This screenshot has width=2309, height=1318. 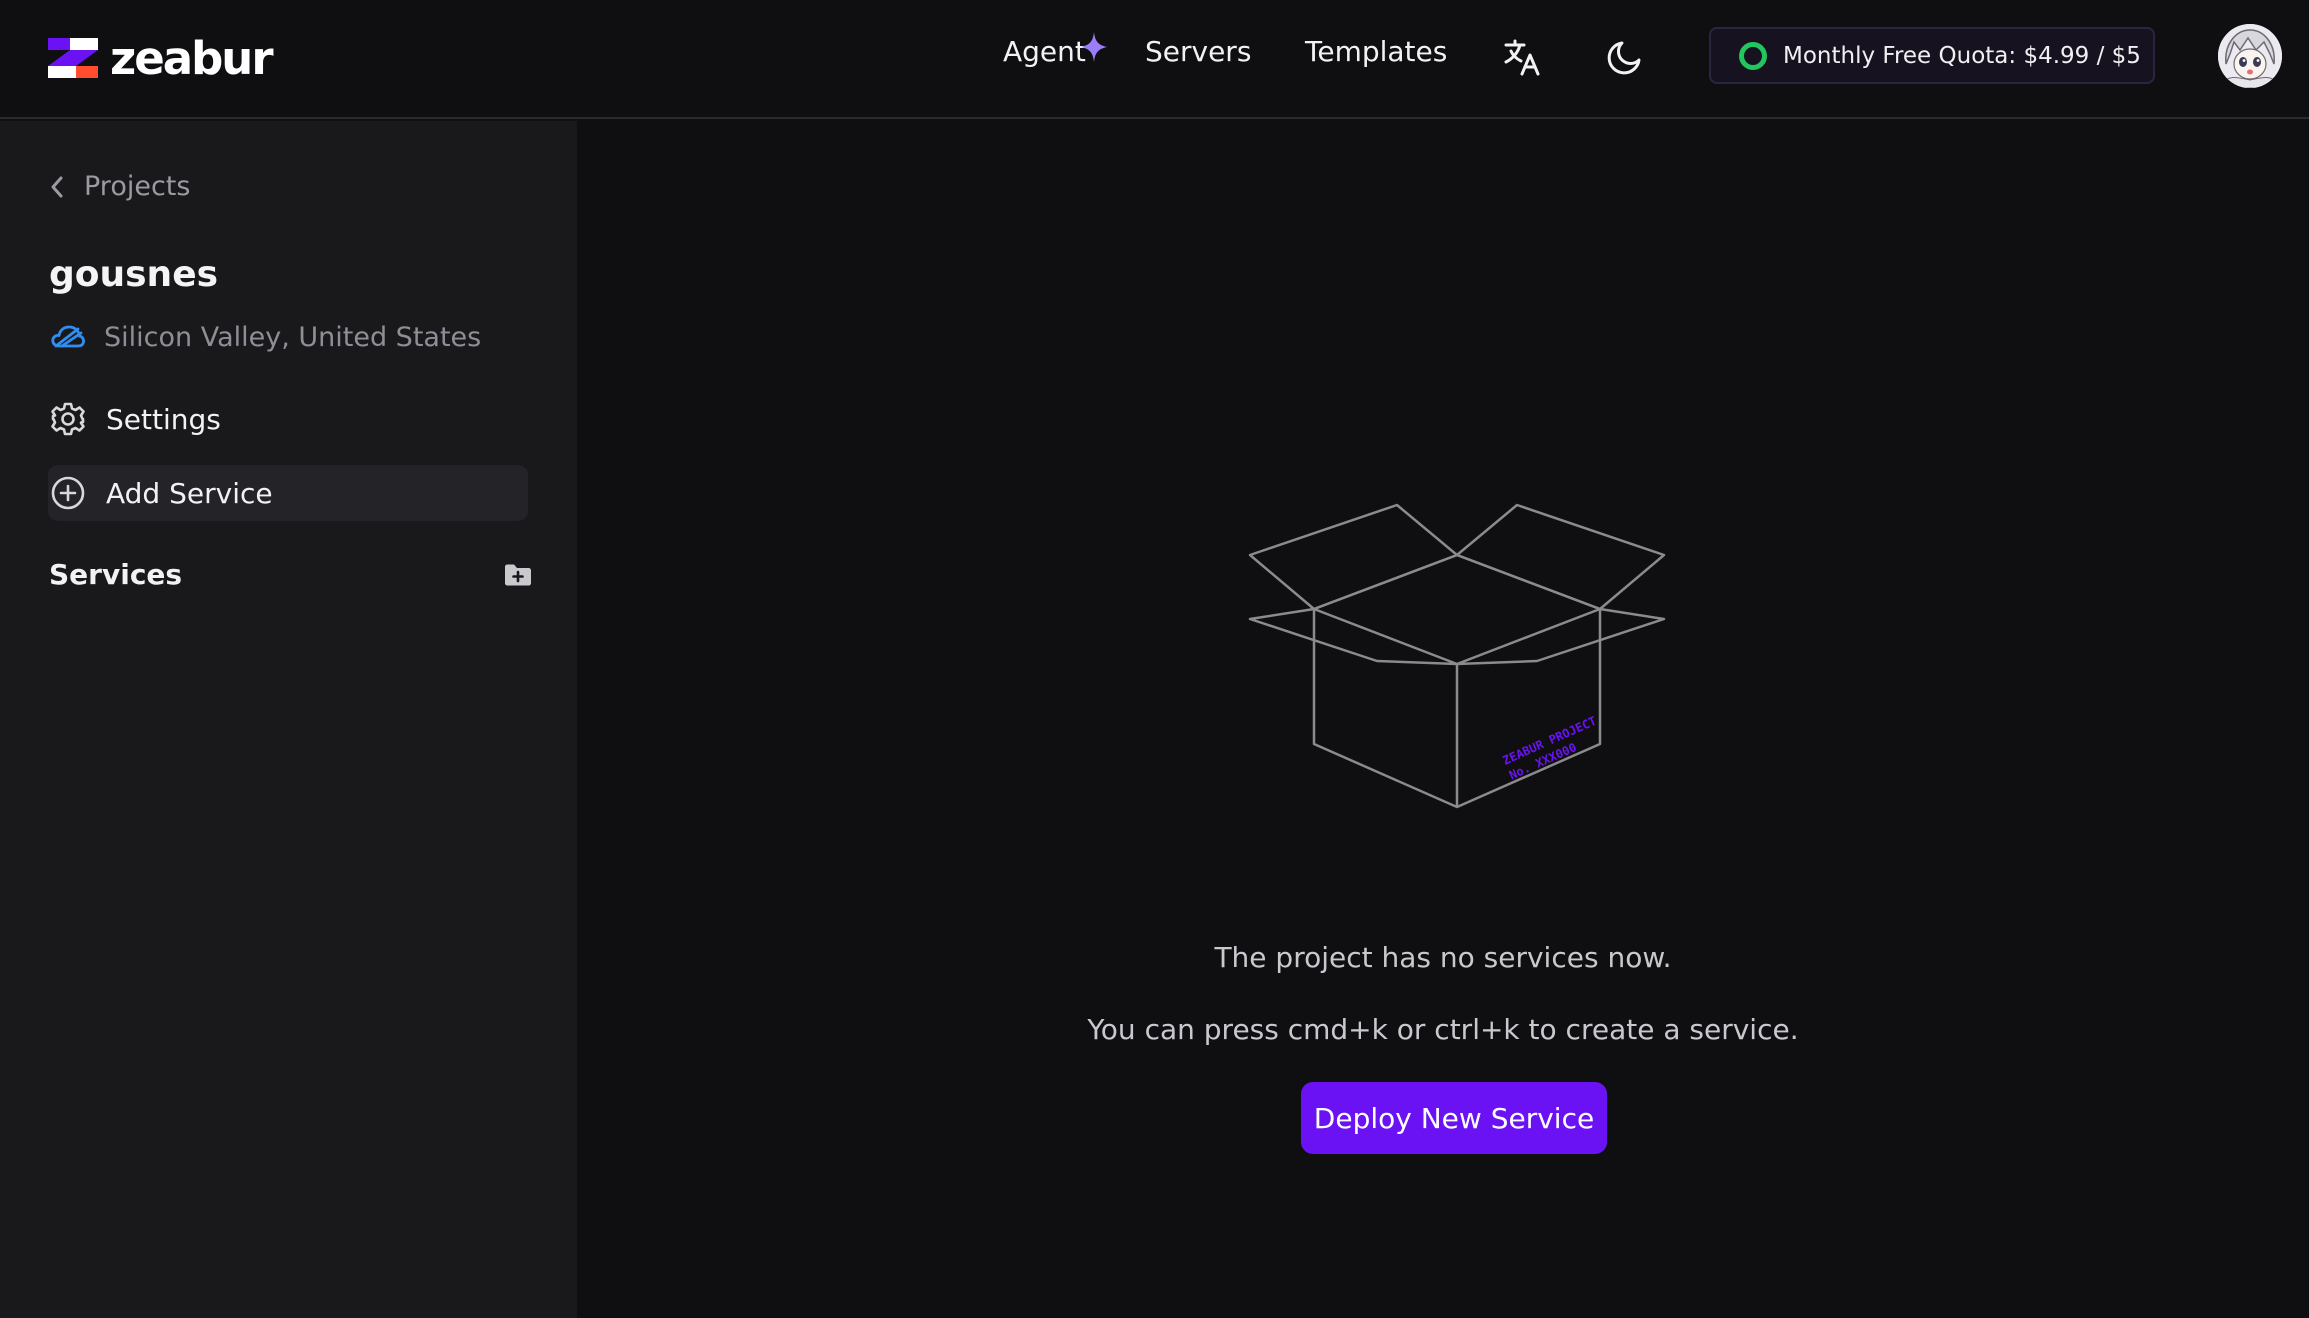 What do you see at coordinates (288, 493) in the screenshot?
I see `sidebar-item-add-service: Add Service` at bounding box center [288, 493].